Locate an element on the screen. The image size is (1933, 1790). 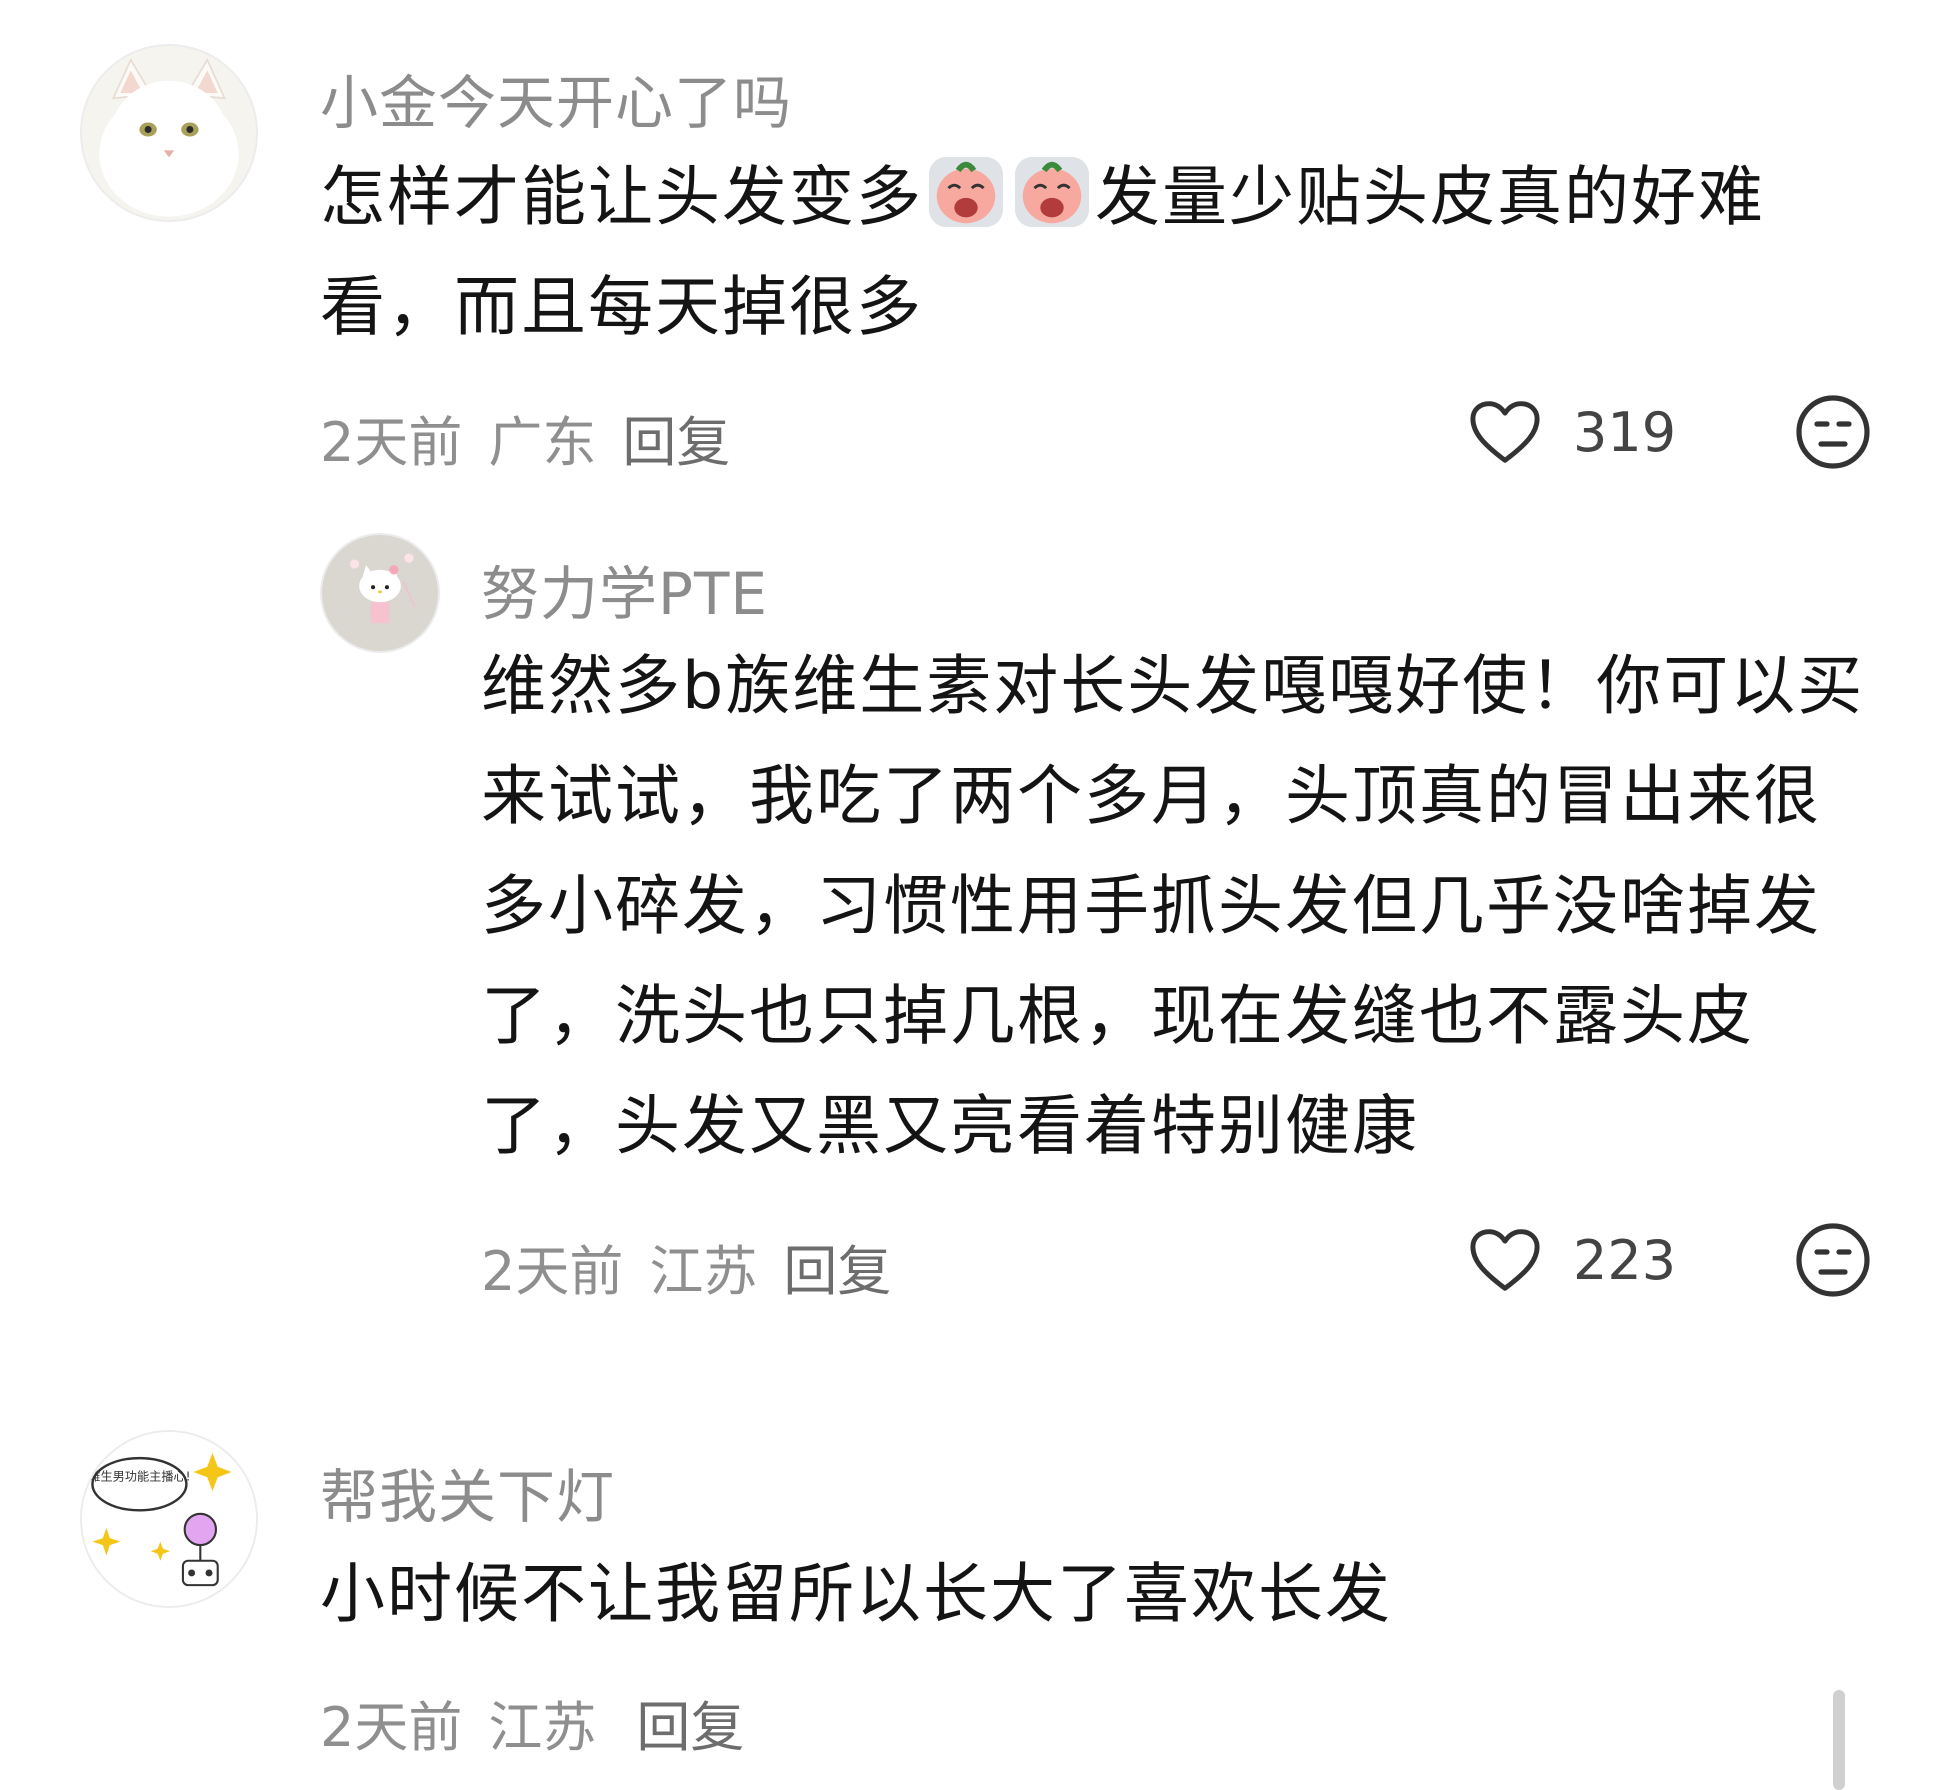
comment-text: 小时候不让我留所以长大了喜欢长发 is located at coordinates (856, 1594).